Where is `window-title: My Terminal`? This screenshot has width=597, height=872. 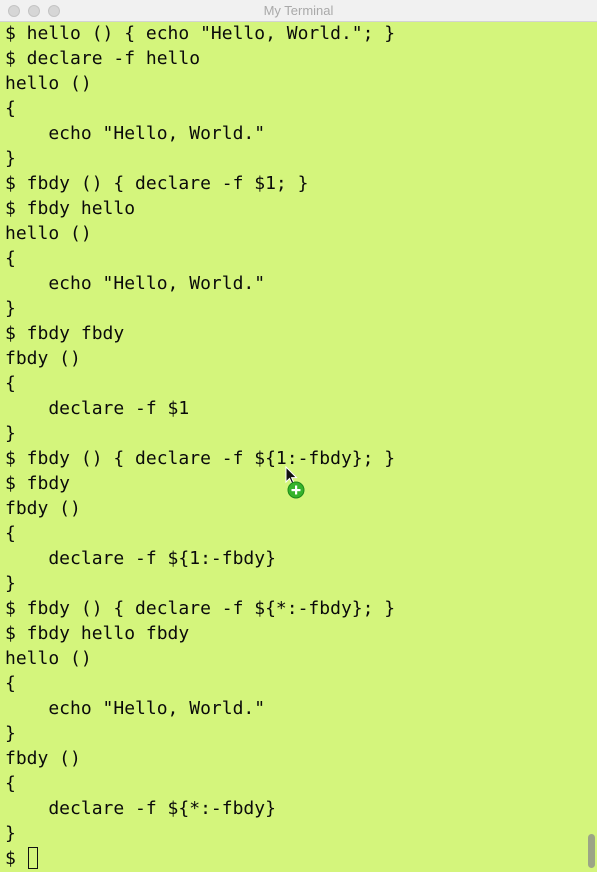
window-title: My Terminal is located at coordinates (298, 10).